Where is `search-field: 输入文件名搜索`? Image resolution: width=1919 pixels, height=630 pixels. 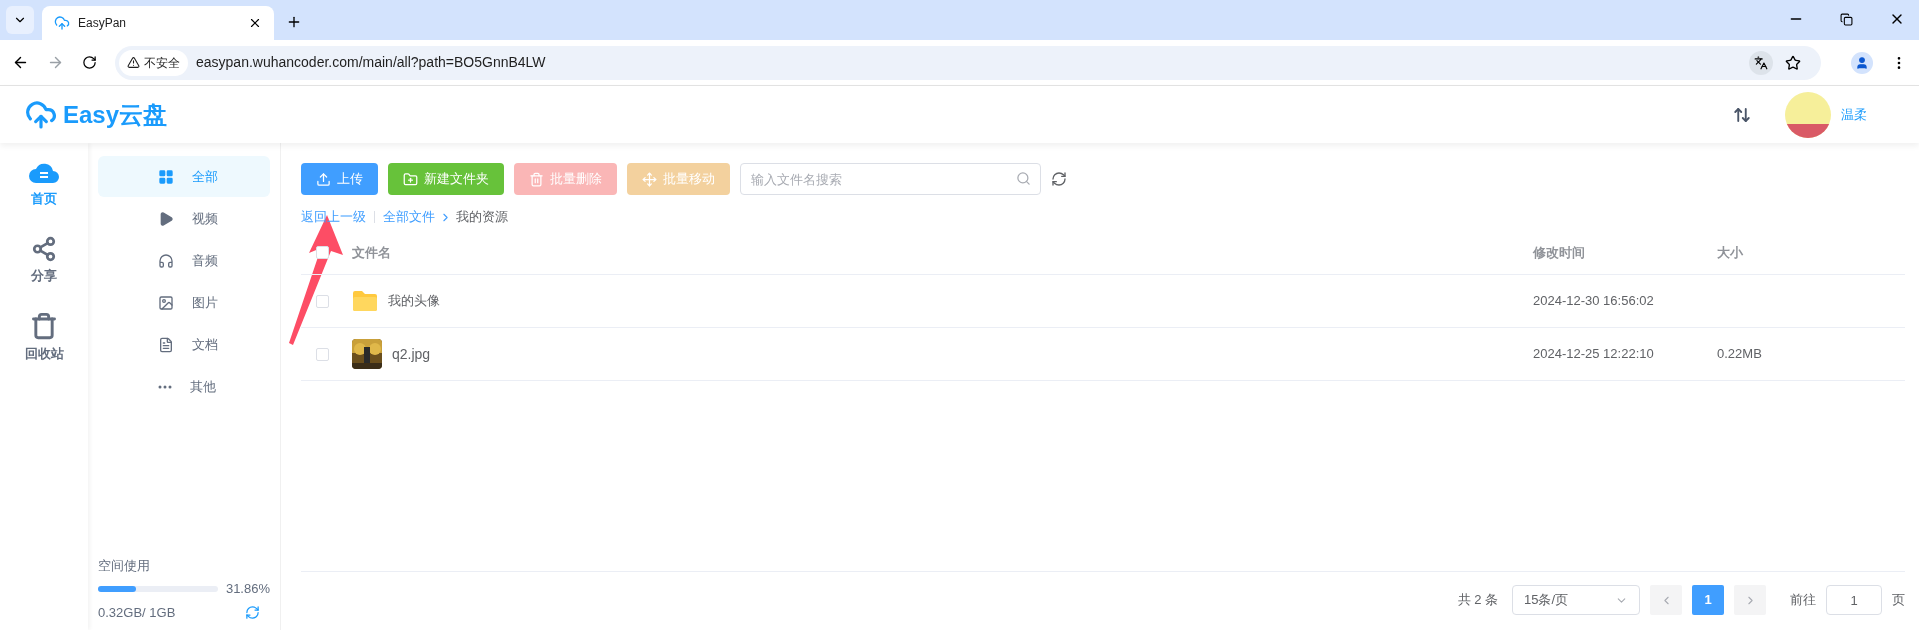
search-field: 输入文件名搜索 is located at coordinates (890, 179).